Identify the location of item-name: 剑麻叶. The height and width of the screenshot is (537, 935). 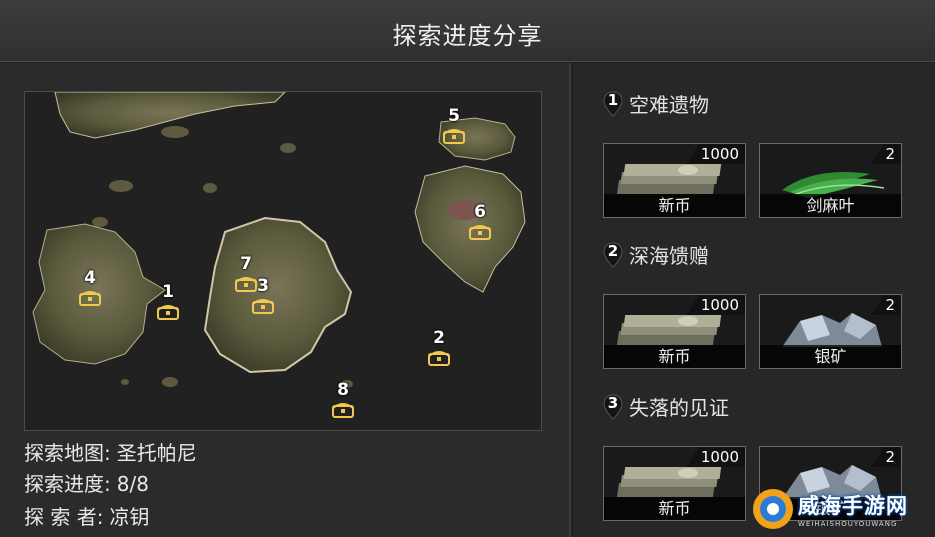
(830, 205).